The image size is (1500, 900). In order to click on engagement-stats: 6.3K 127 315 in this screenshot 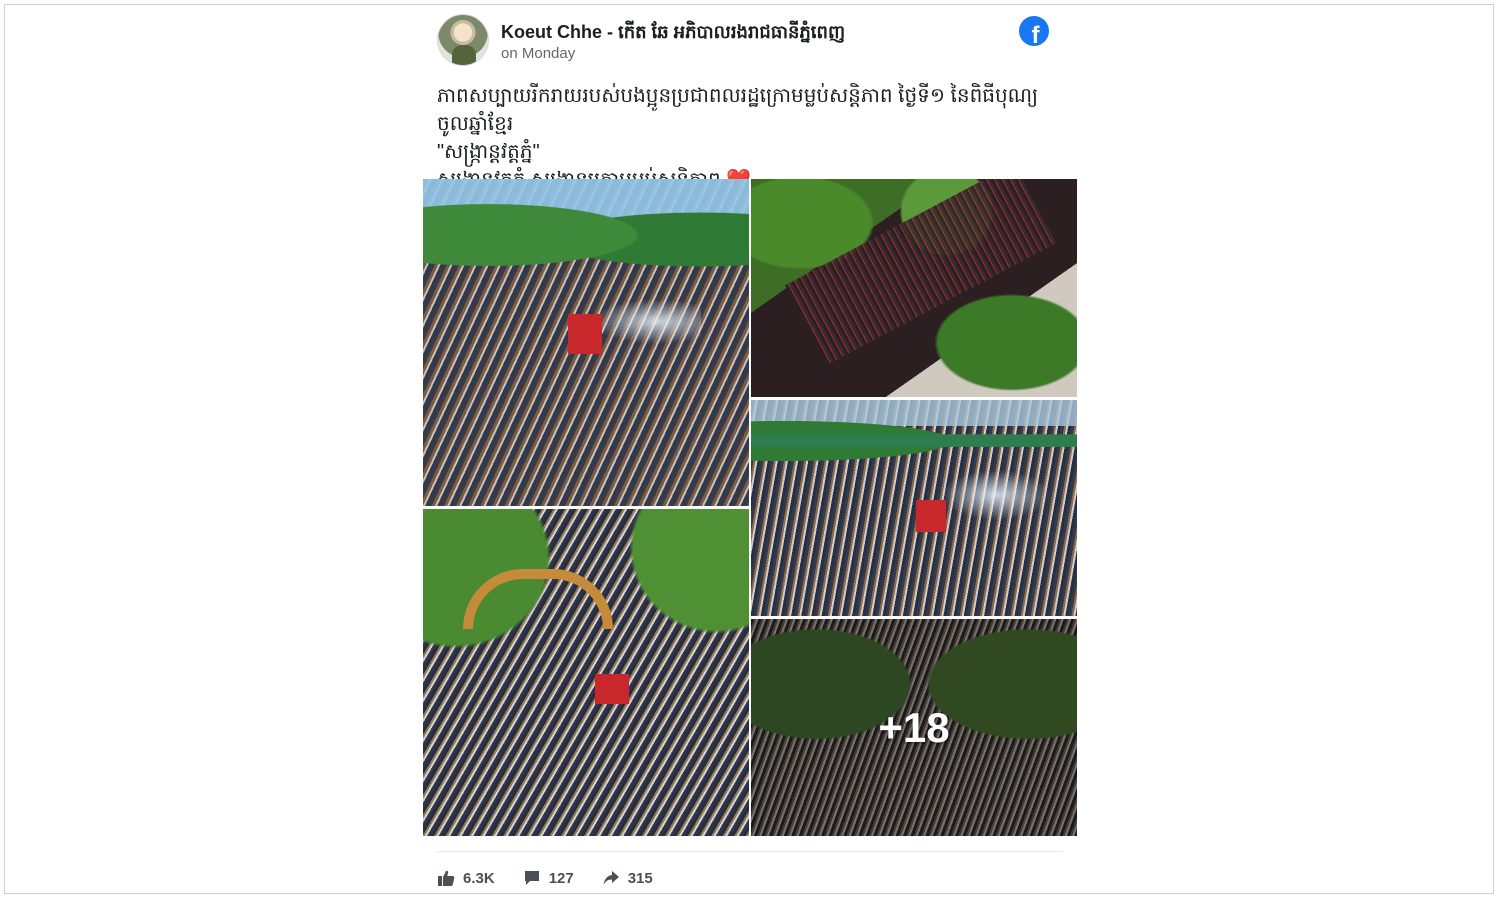, I will do `click(559, 878)`.